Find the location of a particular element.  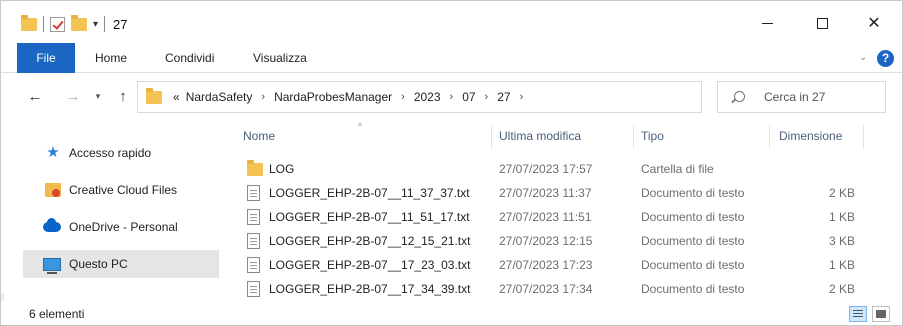

file-date: 27/07/2023 17:23 is located at coordinates (546, 265).